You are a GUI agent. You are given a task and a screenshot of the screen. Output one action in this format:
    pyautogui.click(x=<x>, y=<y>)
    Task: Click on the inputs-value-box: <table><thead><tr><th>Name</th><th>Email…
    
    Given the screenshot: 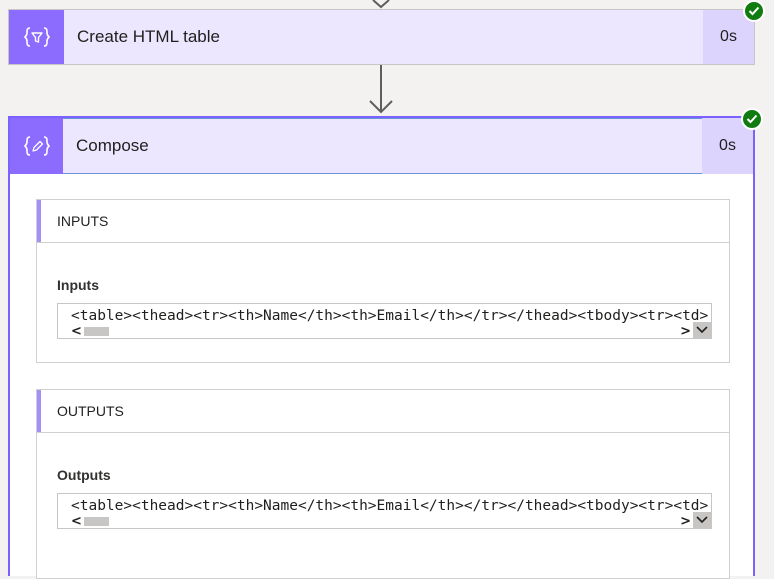 What is the action you would take?
    pyautogui.click(x=384, y=321)
    